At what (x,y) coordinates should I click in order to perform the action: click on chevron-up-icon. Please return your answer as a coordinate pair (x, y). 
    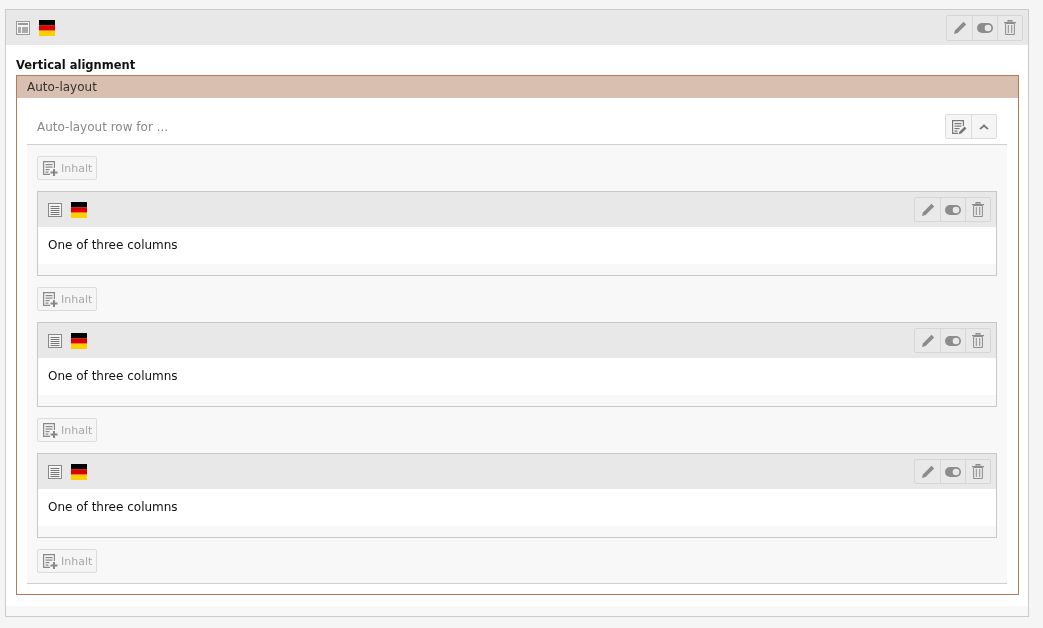
    Looking at the image, I should click on (984, 126).